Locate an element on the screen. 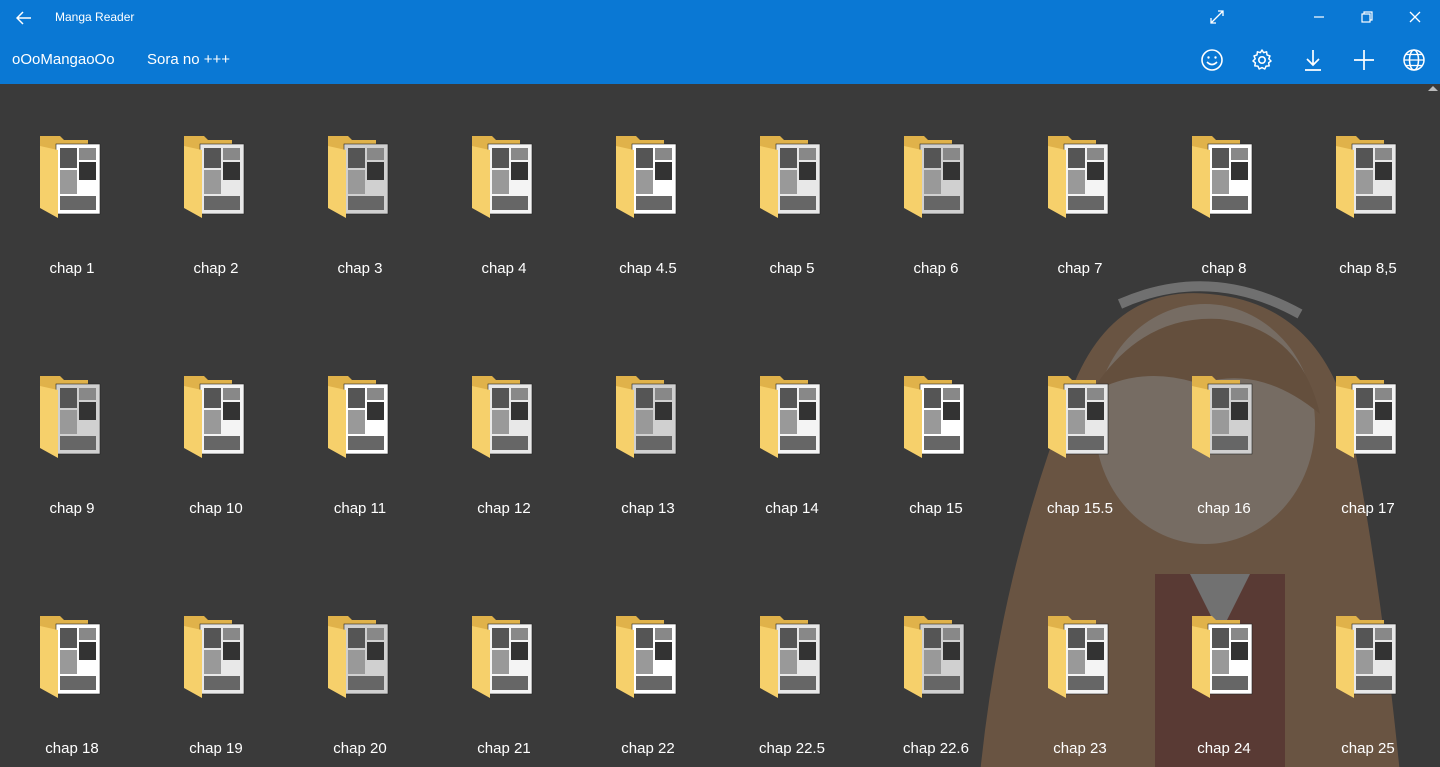 The image size is (1440, 767). folder-item: chap 14 is located at coordinates (792, 424).